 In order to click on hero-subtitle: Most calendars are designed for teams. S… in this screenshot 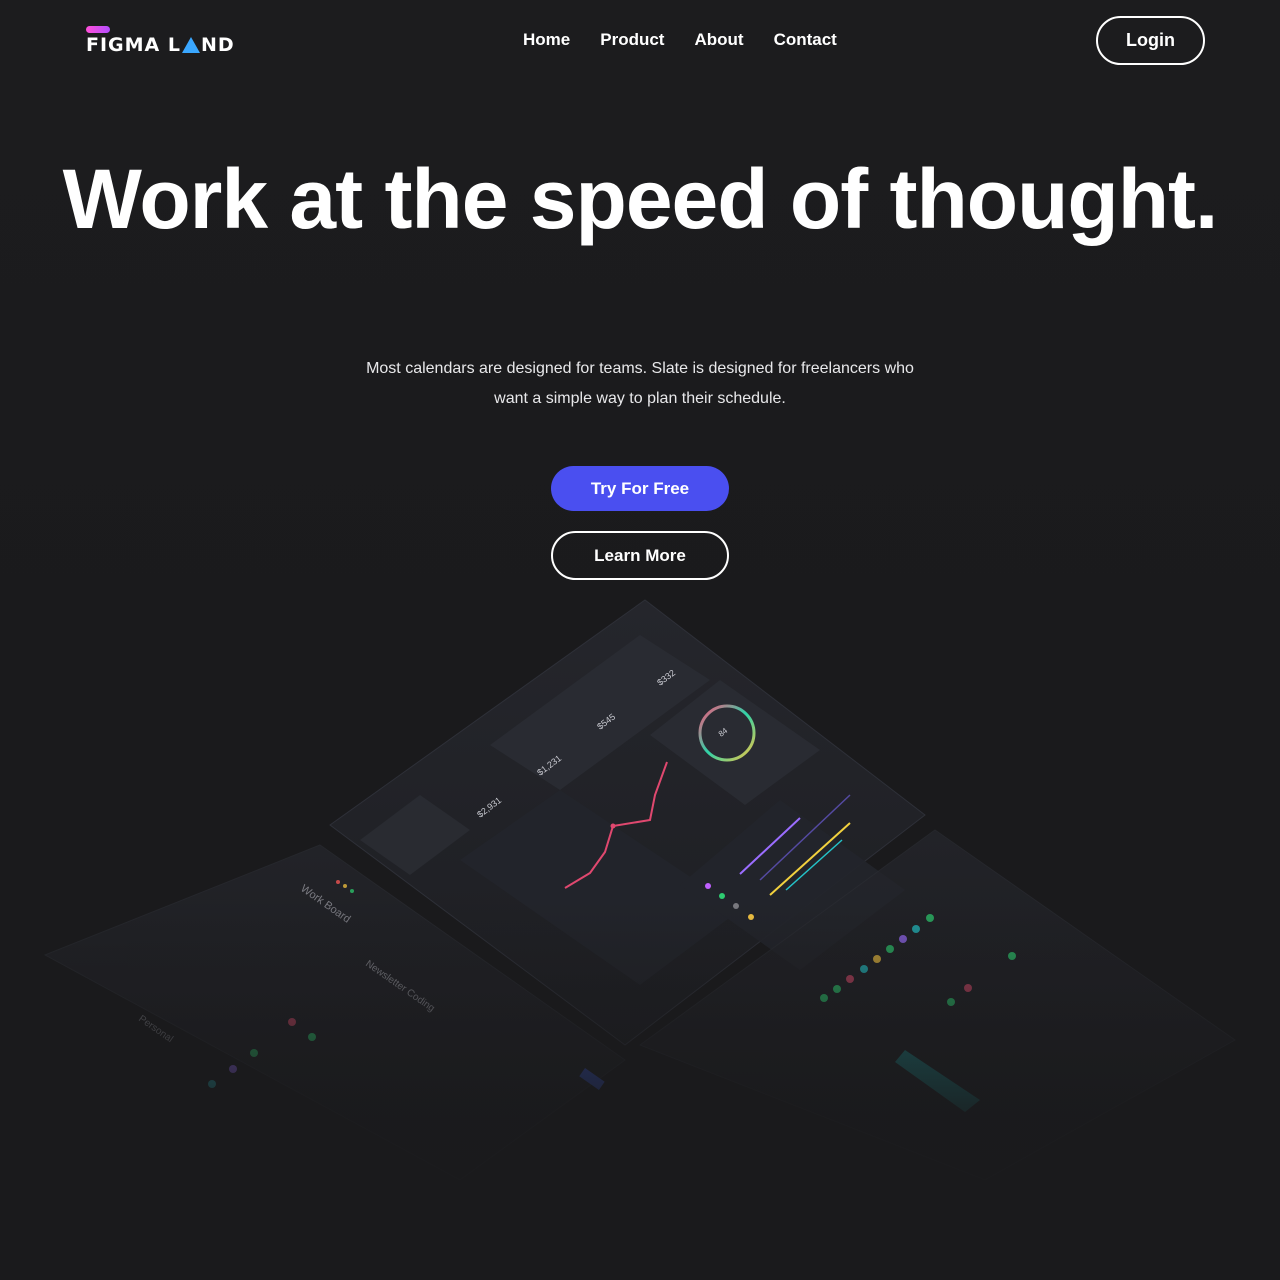, I will do `click(640, 383)`.